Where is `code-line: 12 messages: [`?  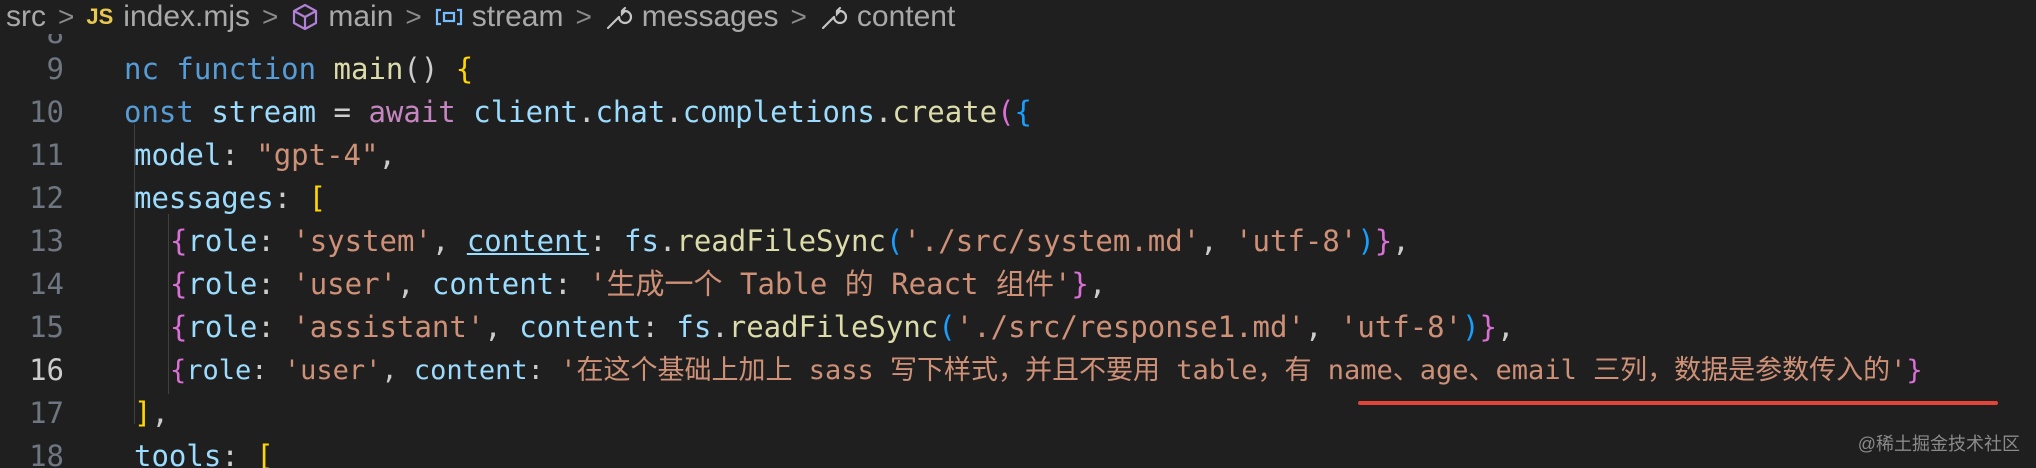
code-line: 12 messages: [ is located at coordinates (1018, 198).